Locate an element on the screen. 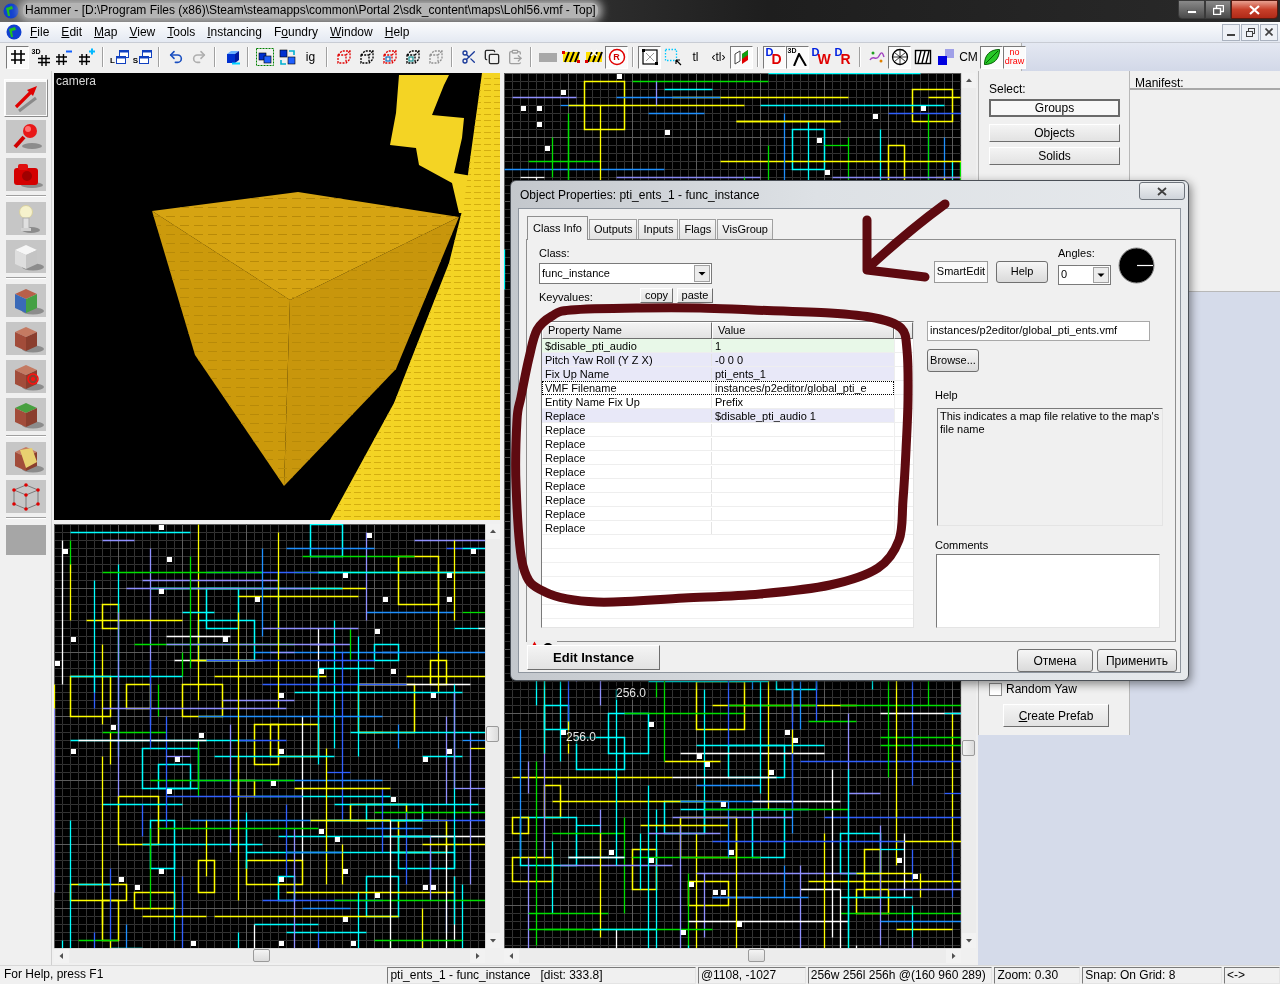 This screenshot has width=1280, height=984. menu-item: Instancing is located at coordinates (234, 32).